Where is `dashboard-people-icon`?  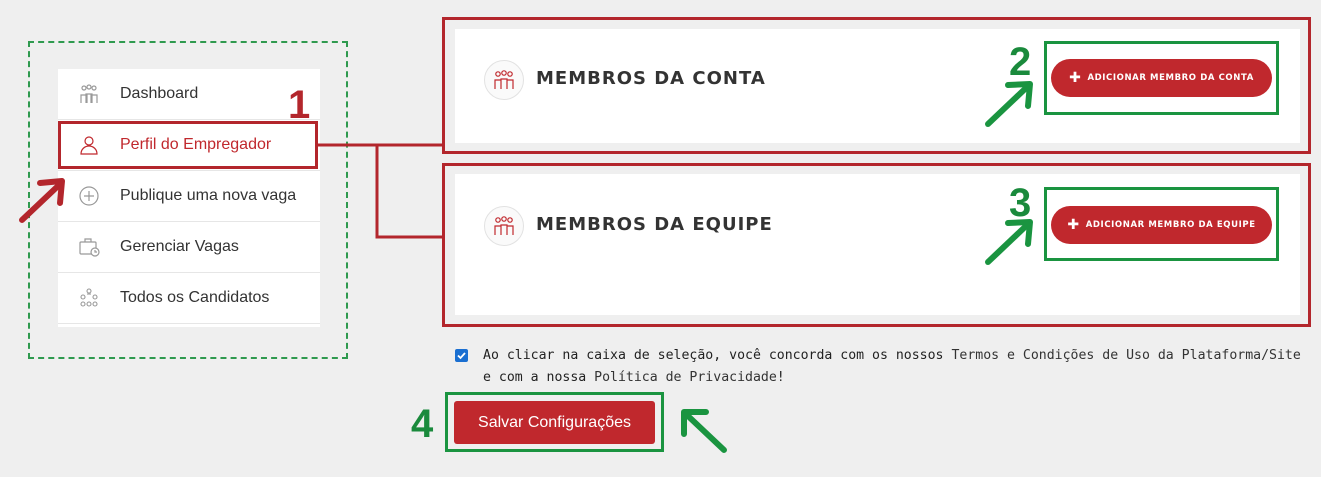
dashboard-people-icon is located at coordinates (89, 94).